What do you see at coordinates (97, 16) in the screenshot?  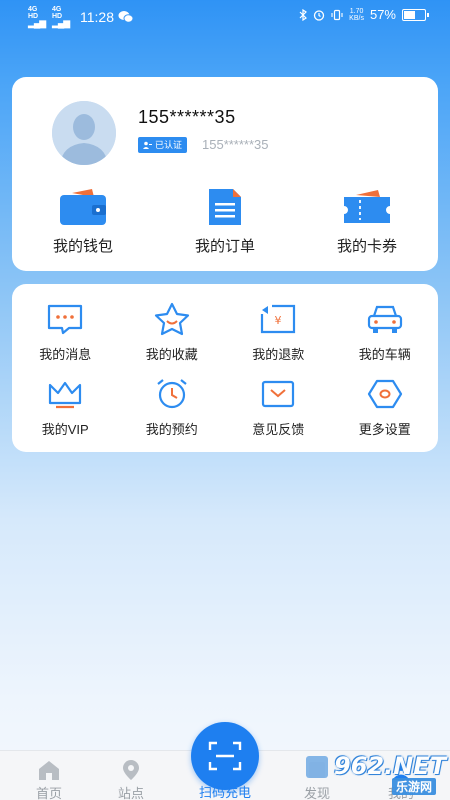 I see `clock: 11:28` at bounding box center [97, 16].